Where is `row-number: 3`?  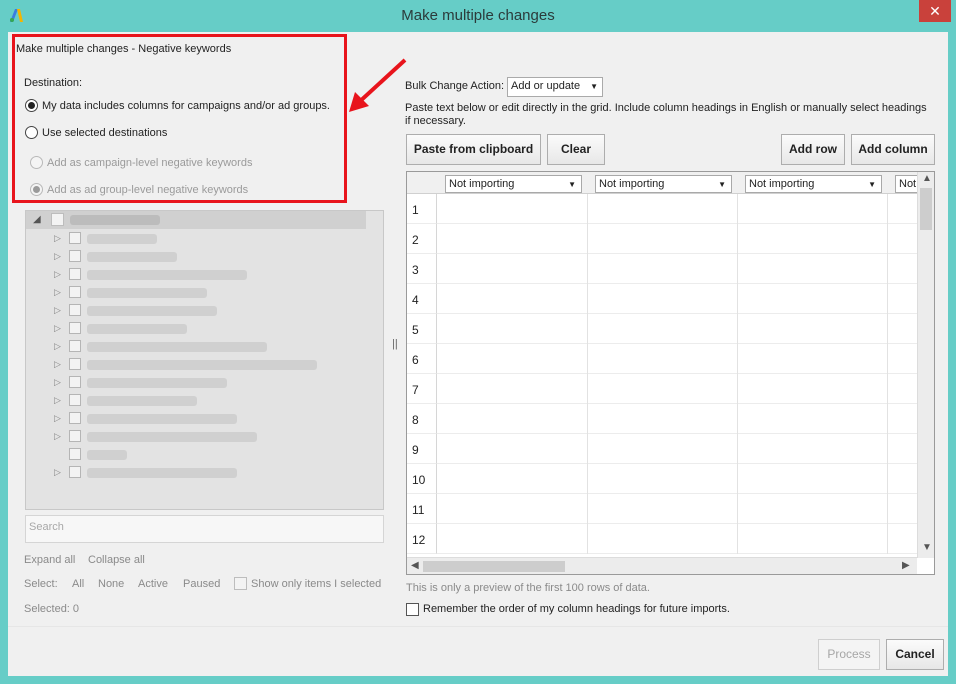 row-number: 3 is located at coordinates (422, 269).